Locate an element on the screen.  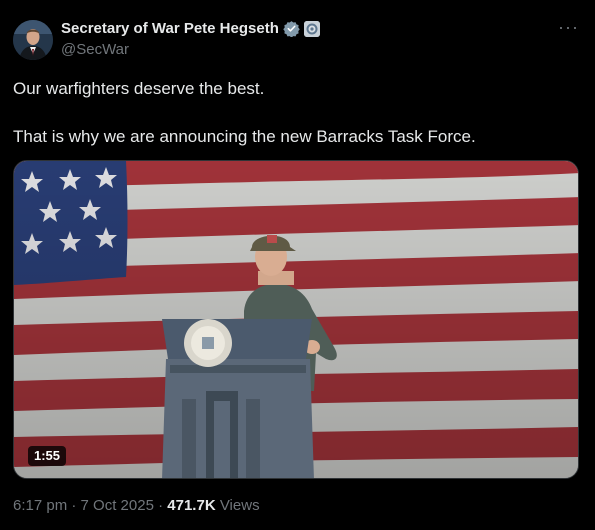
affiliation-badge-icon is located at coordinates (311, 28).